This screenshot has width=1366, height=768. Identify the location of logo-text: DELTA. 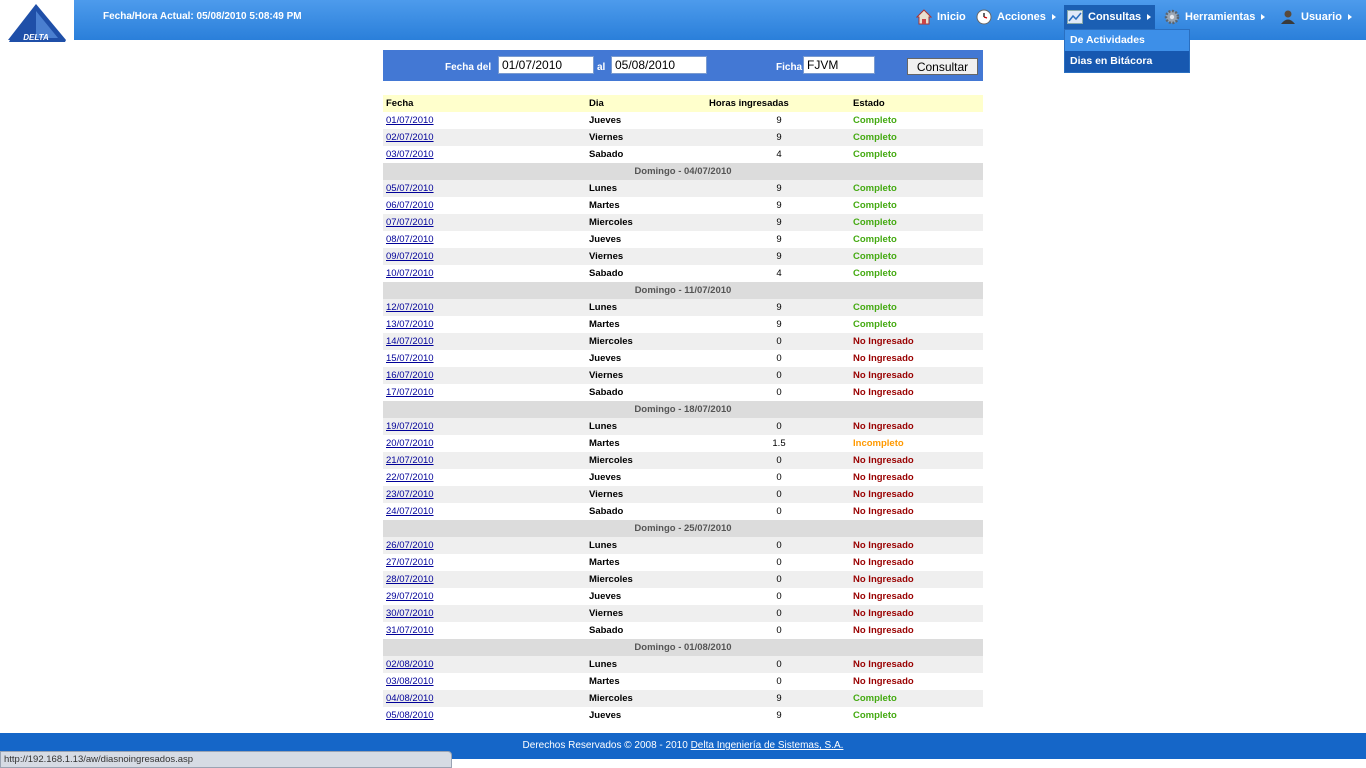
(36, 37).